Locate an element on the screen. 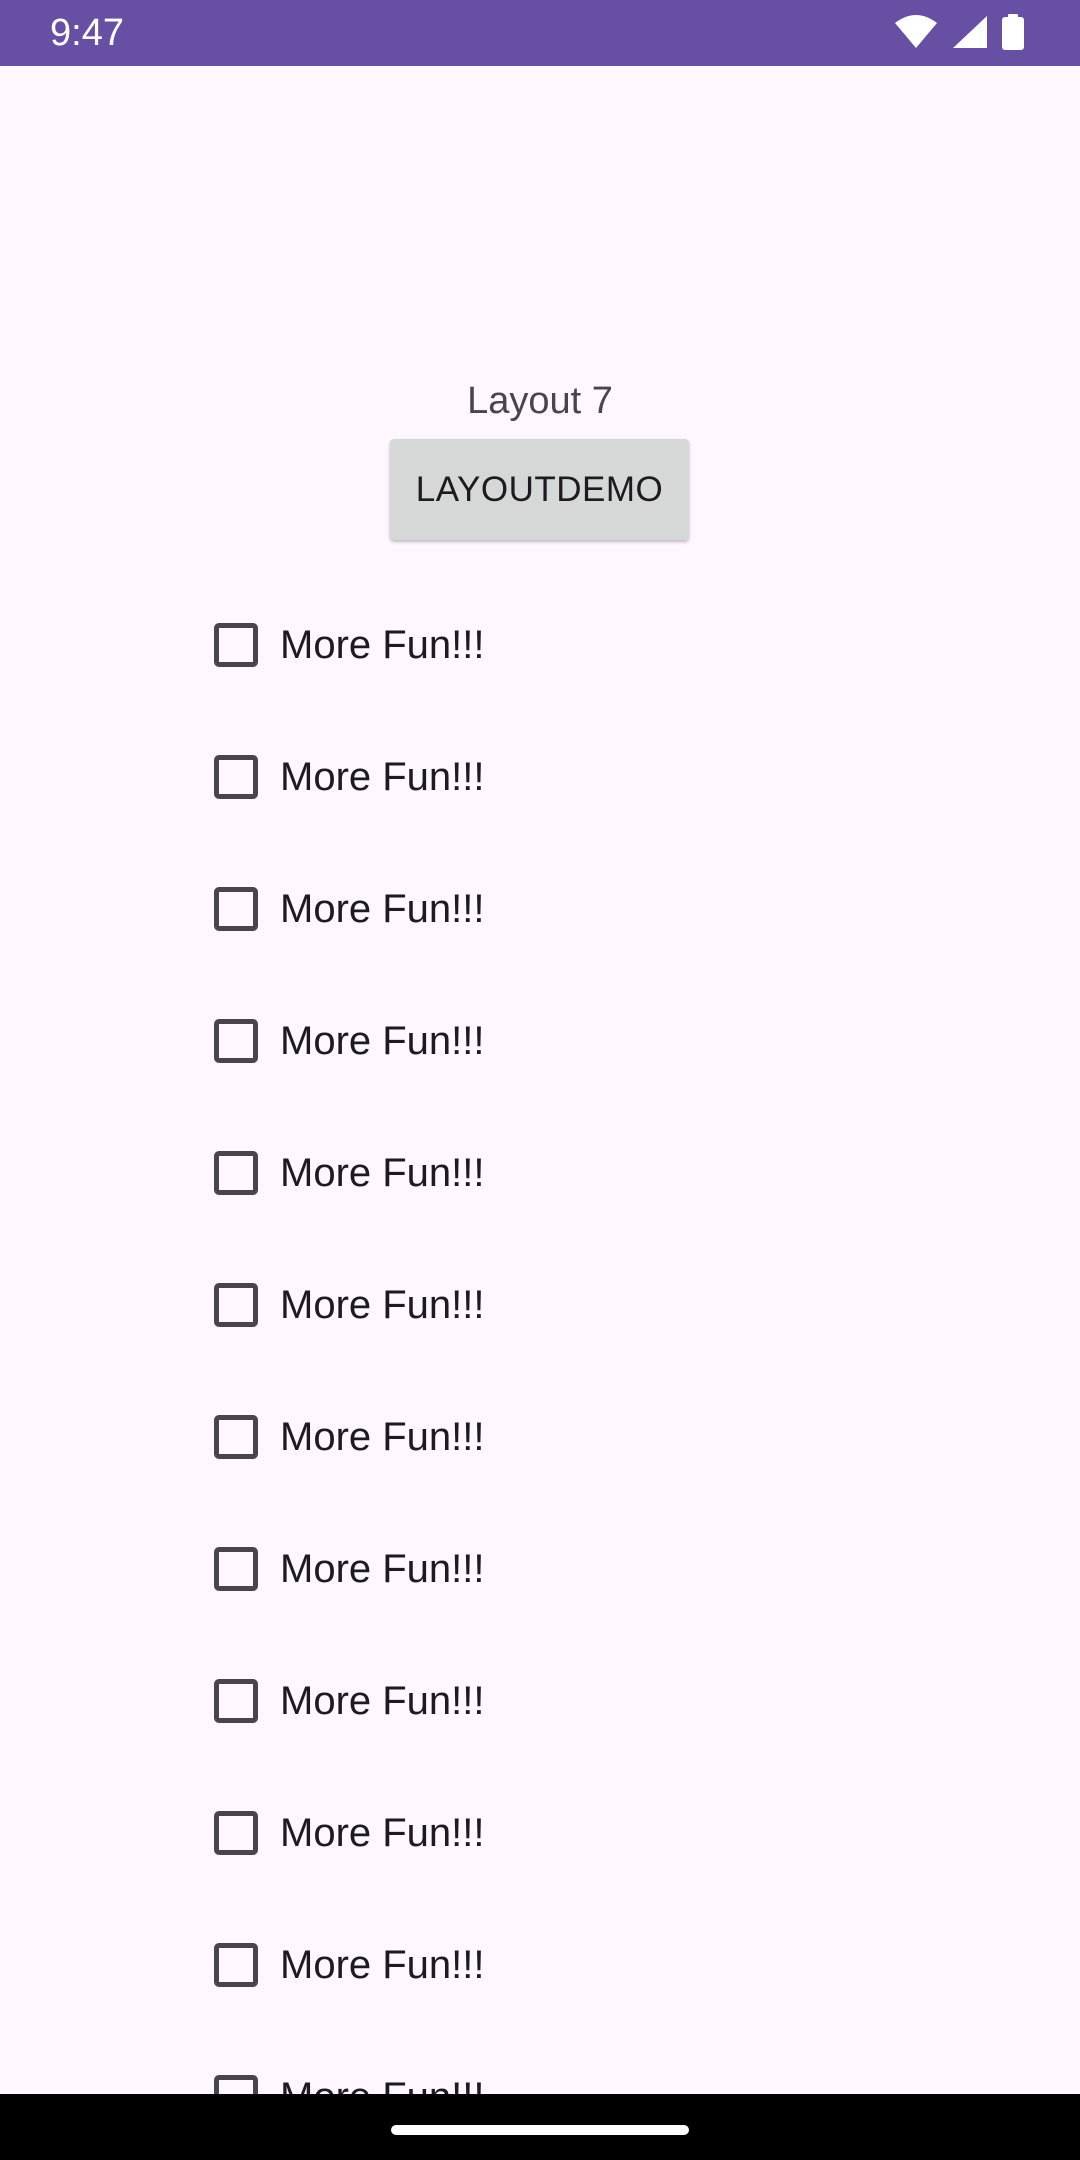  status-bar: 9:47 is located at coordinates (540, 33).